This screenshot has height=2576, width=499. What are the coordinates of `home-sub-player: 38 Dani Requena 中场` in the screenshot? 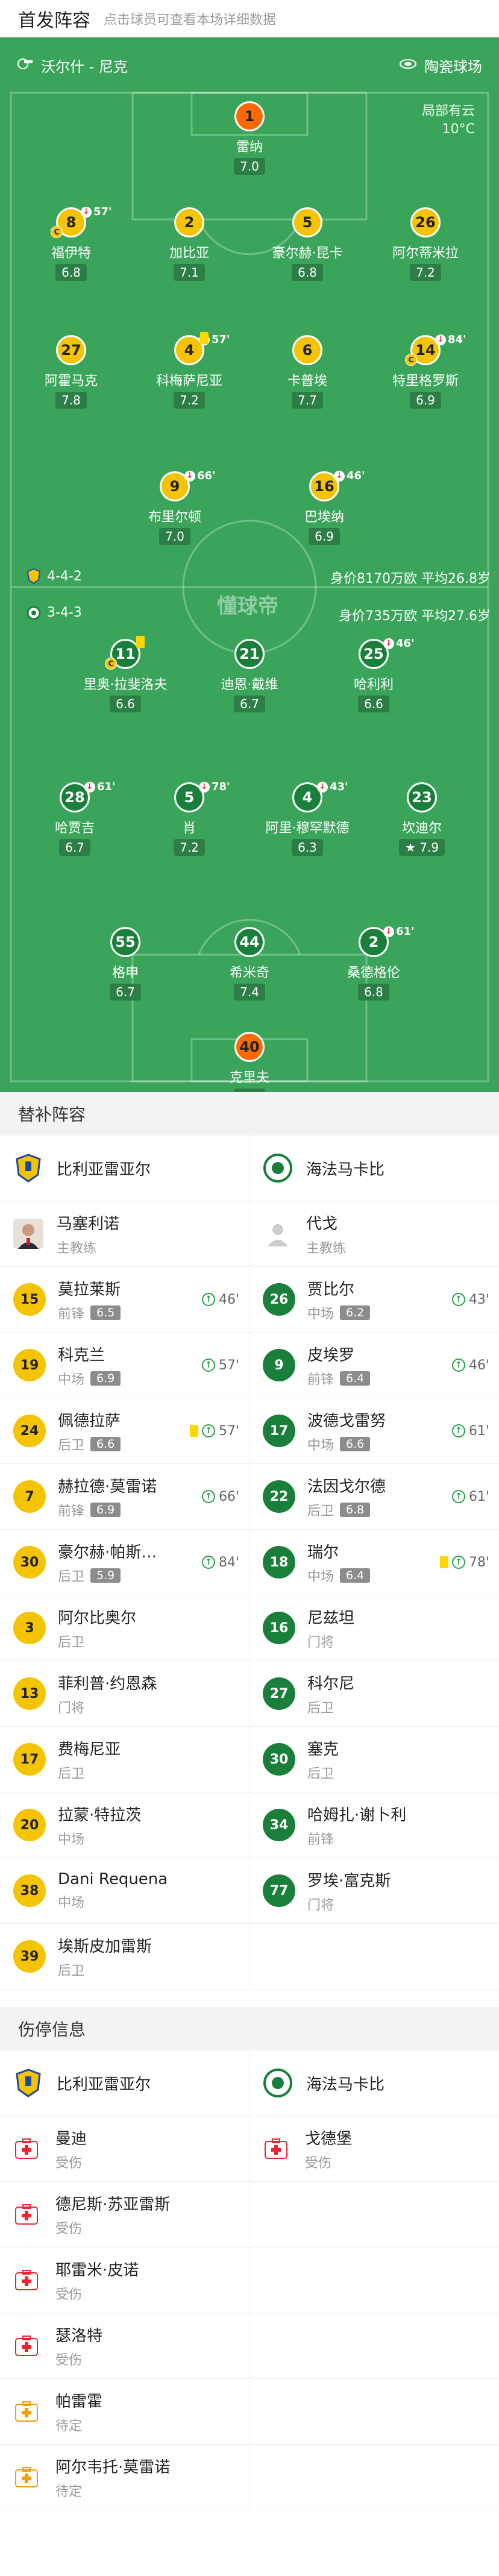 It's located at (125, 1890).